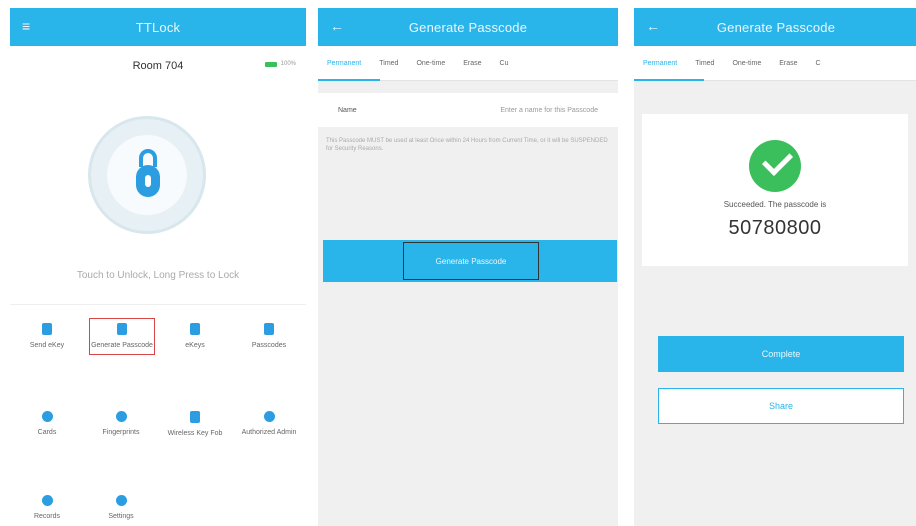 Image resolution: width=916 pixels, height=526 pixels. I want to click on room-row: Room 704 100%, so click(158, 66).